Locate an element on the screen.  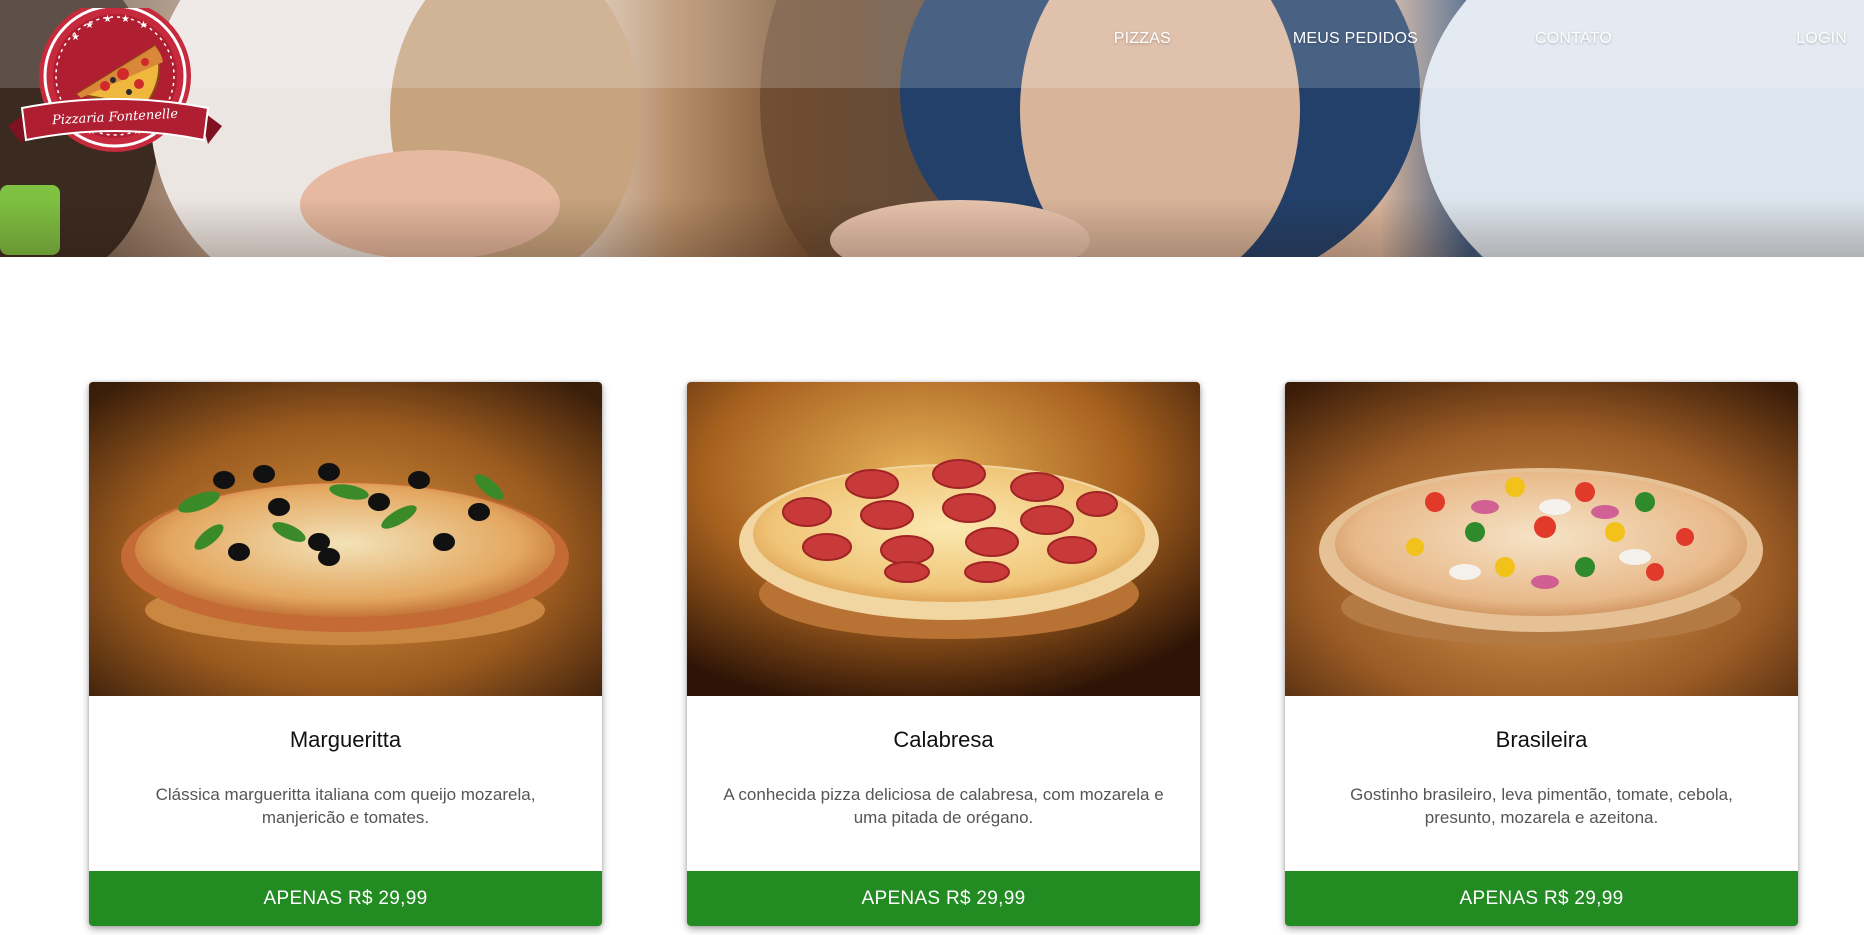
pizza-name: Brasileira is located at coordinates (1541, 739).